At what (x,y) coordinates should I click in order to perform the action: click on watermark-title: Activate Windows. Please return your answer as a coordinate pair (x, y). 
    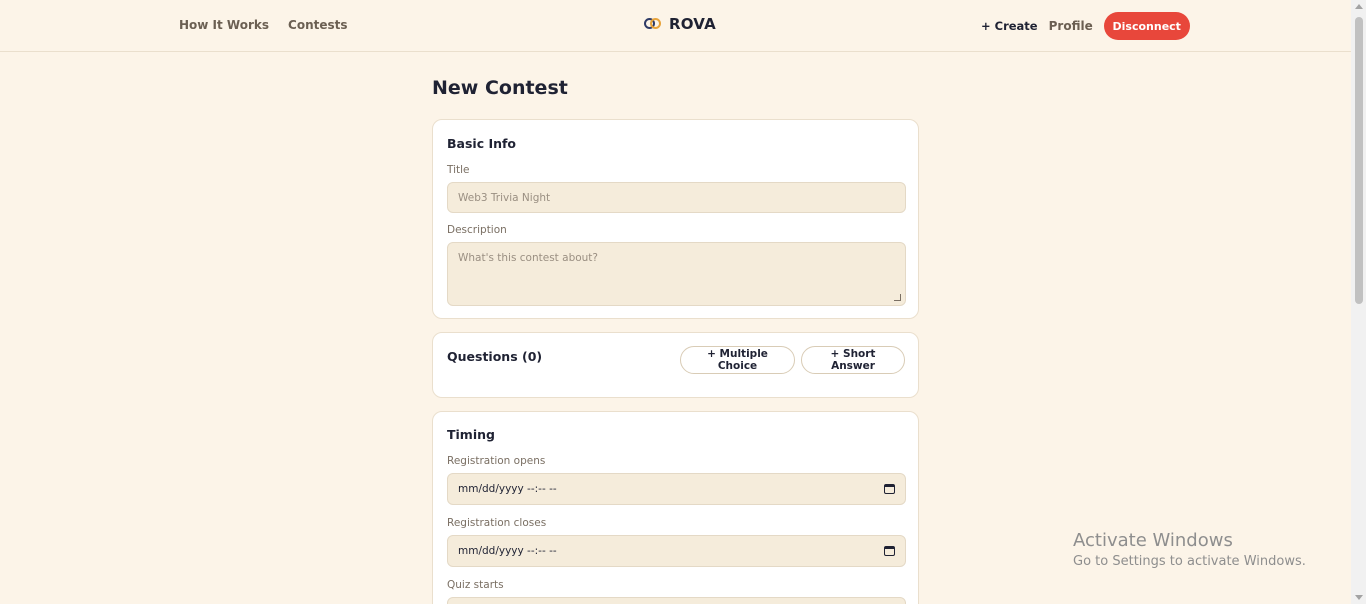
    Looking at the image, I should click on (1153, 540).